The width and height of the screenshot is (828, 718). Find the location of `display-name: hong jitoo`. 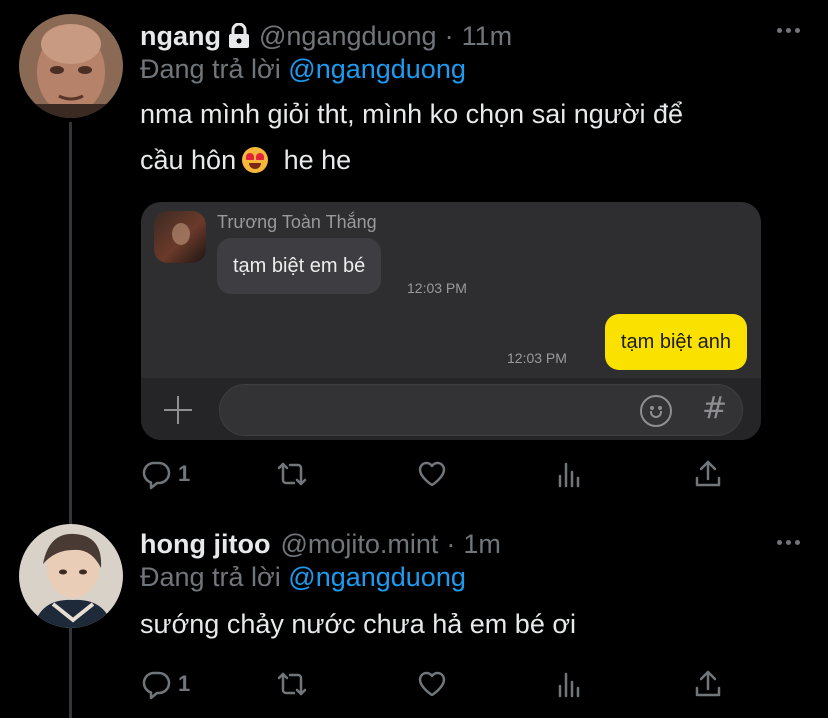

display-name: hong jitoo is located at coordinates (205, 544).